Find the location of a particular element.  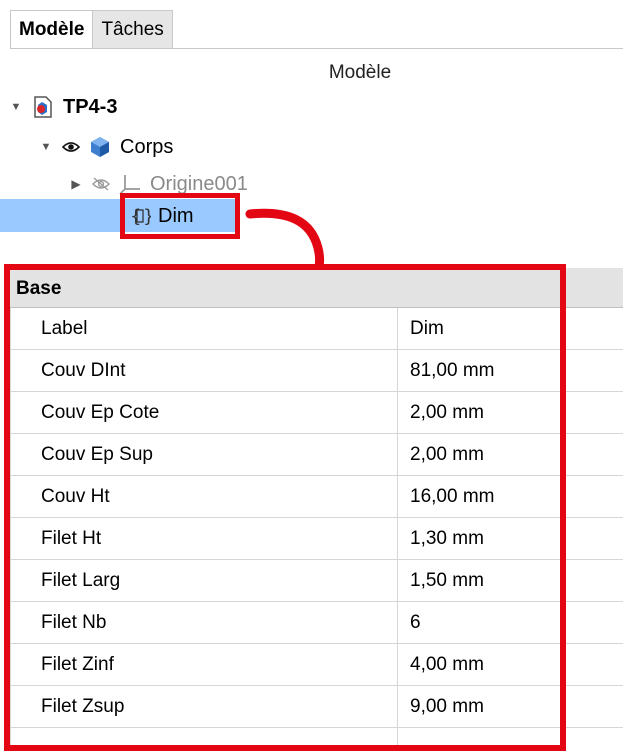

property-value: 9,00 mm is located at coordinates (447, 707).